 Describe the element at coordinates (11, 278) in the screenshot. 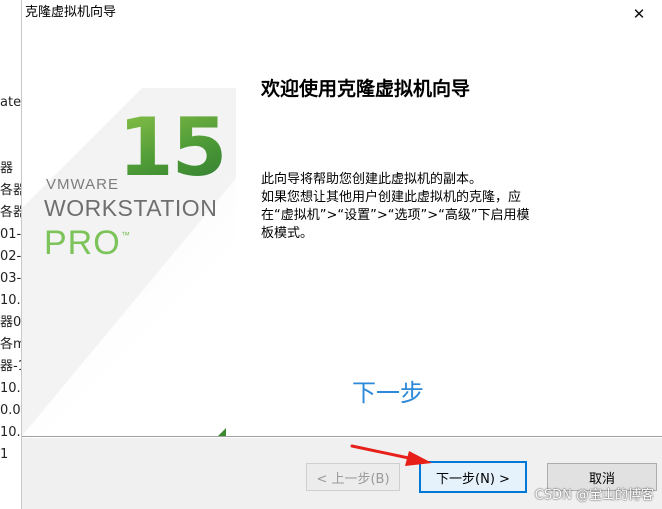

I see `background-text: 03-` at that location.